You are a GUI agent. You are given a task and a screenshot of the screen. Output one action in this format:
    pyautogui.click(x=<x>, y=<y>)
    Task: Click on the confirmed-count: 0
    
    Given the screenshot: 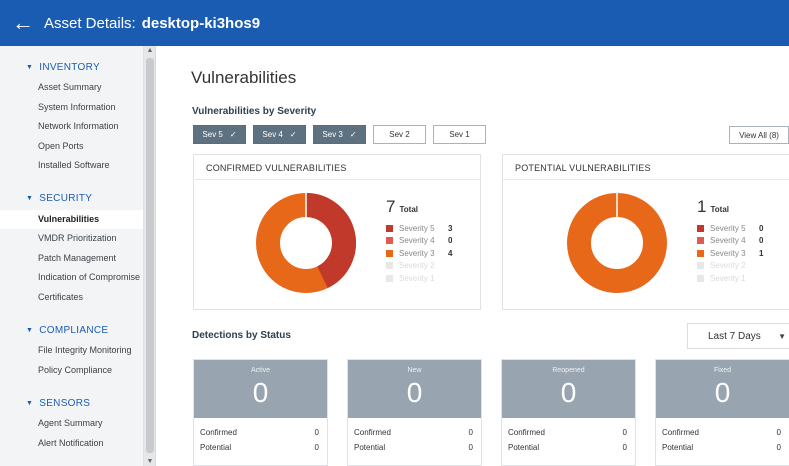 What is the action you would take?
    pyautogui.click(x=778, y=432)
    